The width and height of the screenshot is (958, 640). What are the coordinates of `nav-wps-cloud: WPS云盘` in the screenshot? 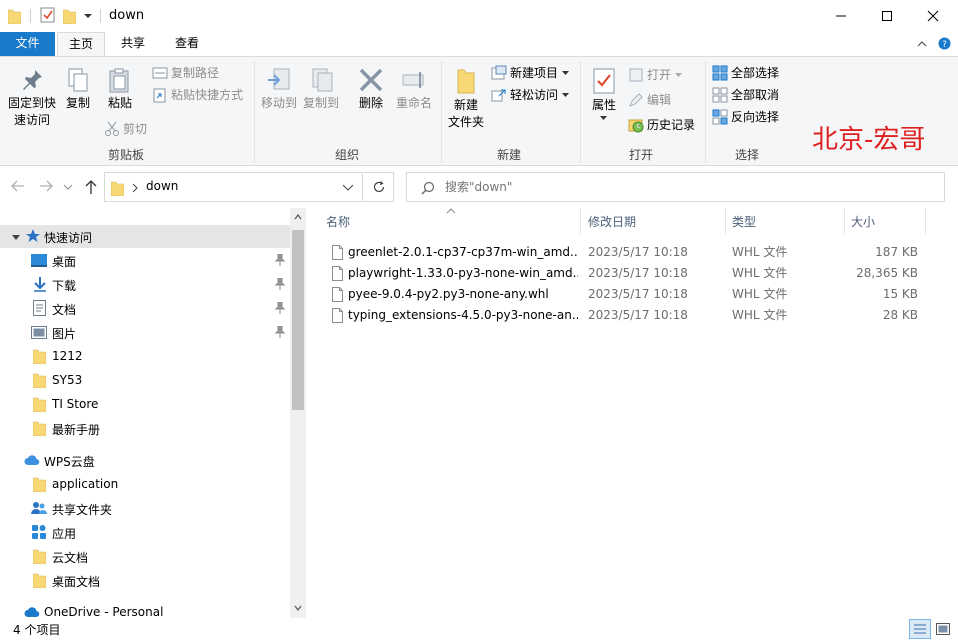 It's located at (145, 460).